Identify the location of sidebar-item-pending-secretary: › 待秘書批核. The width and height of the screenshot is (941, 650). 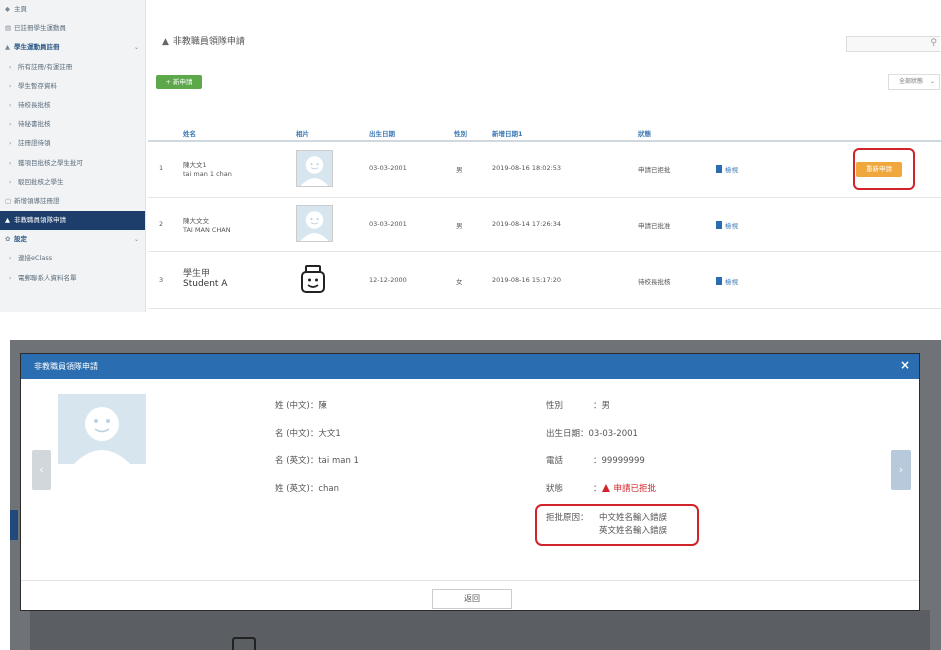
(72, 124).